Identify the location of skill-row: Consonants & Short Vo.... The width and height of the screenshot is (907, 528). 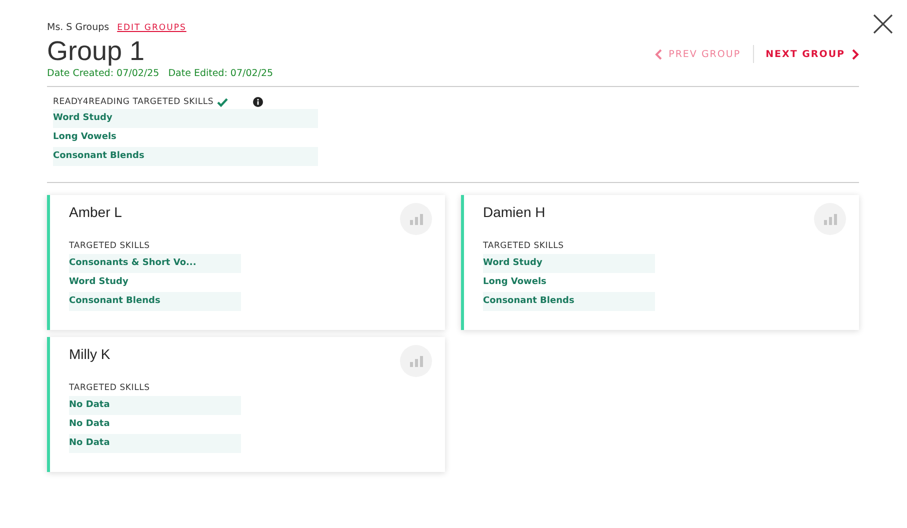
(155, 263).